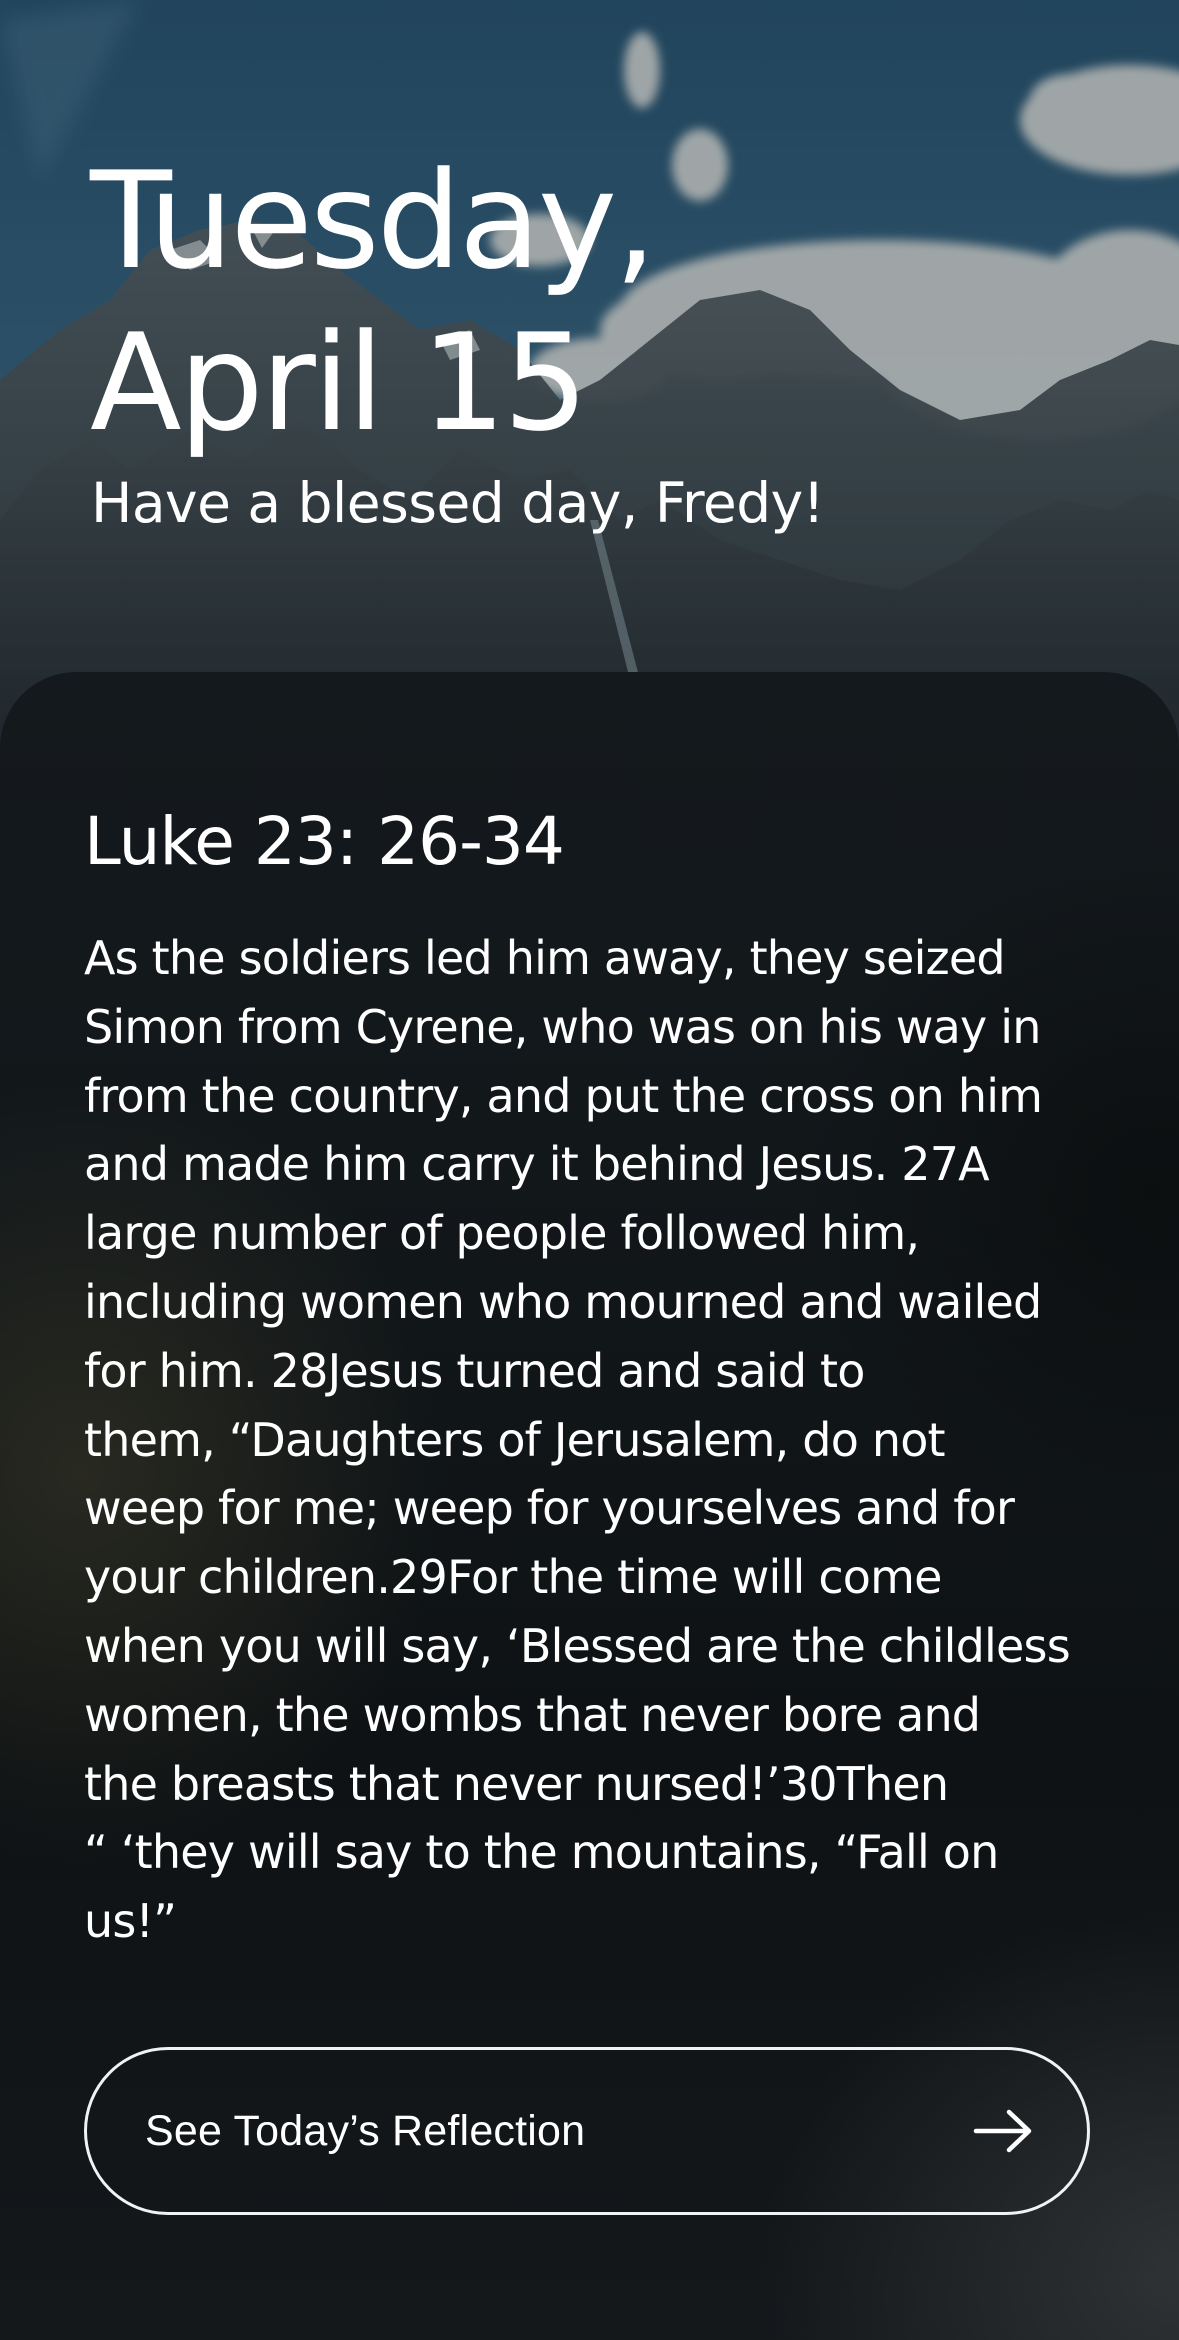  I want to click on date-heading: Tuesday, April 15, so click(373, 302).